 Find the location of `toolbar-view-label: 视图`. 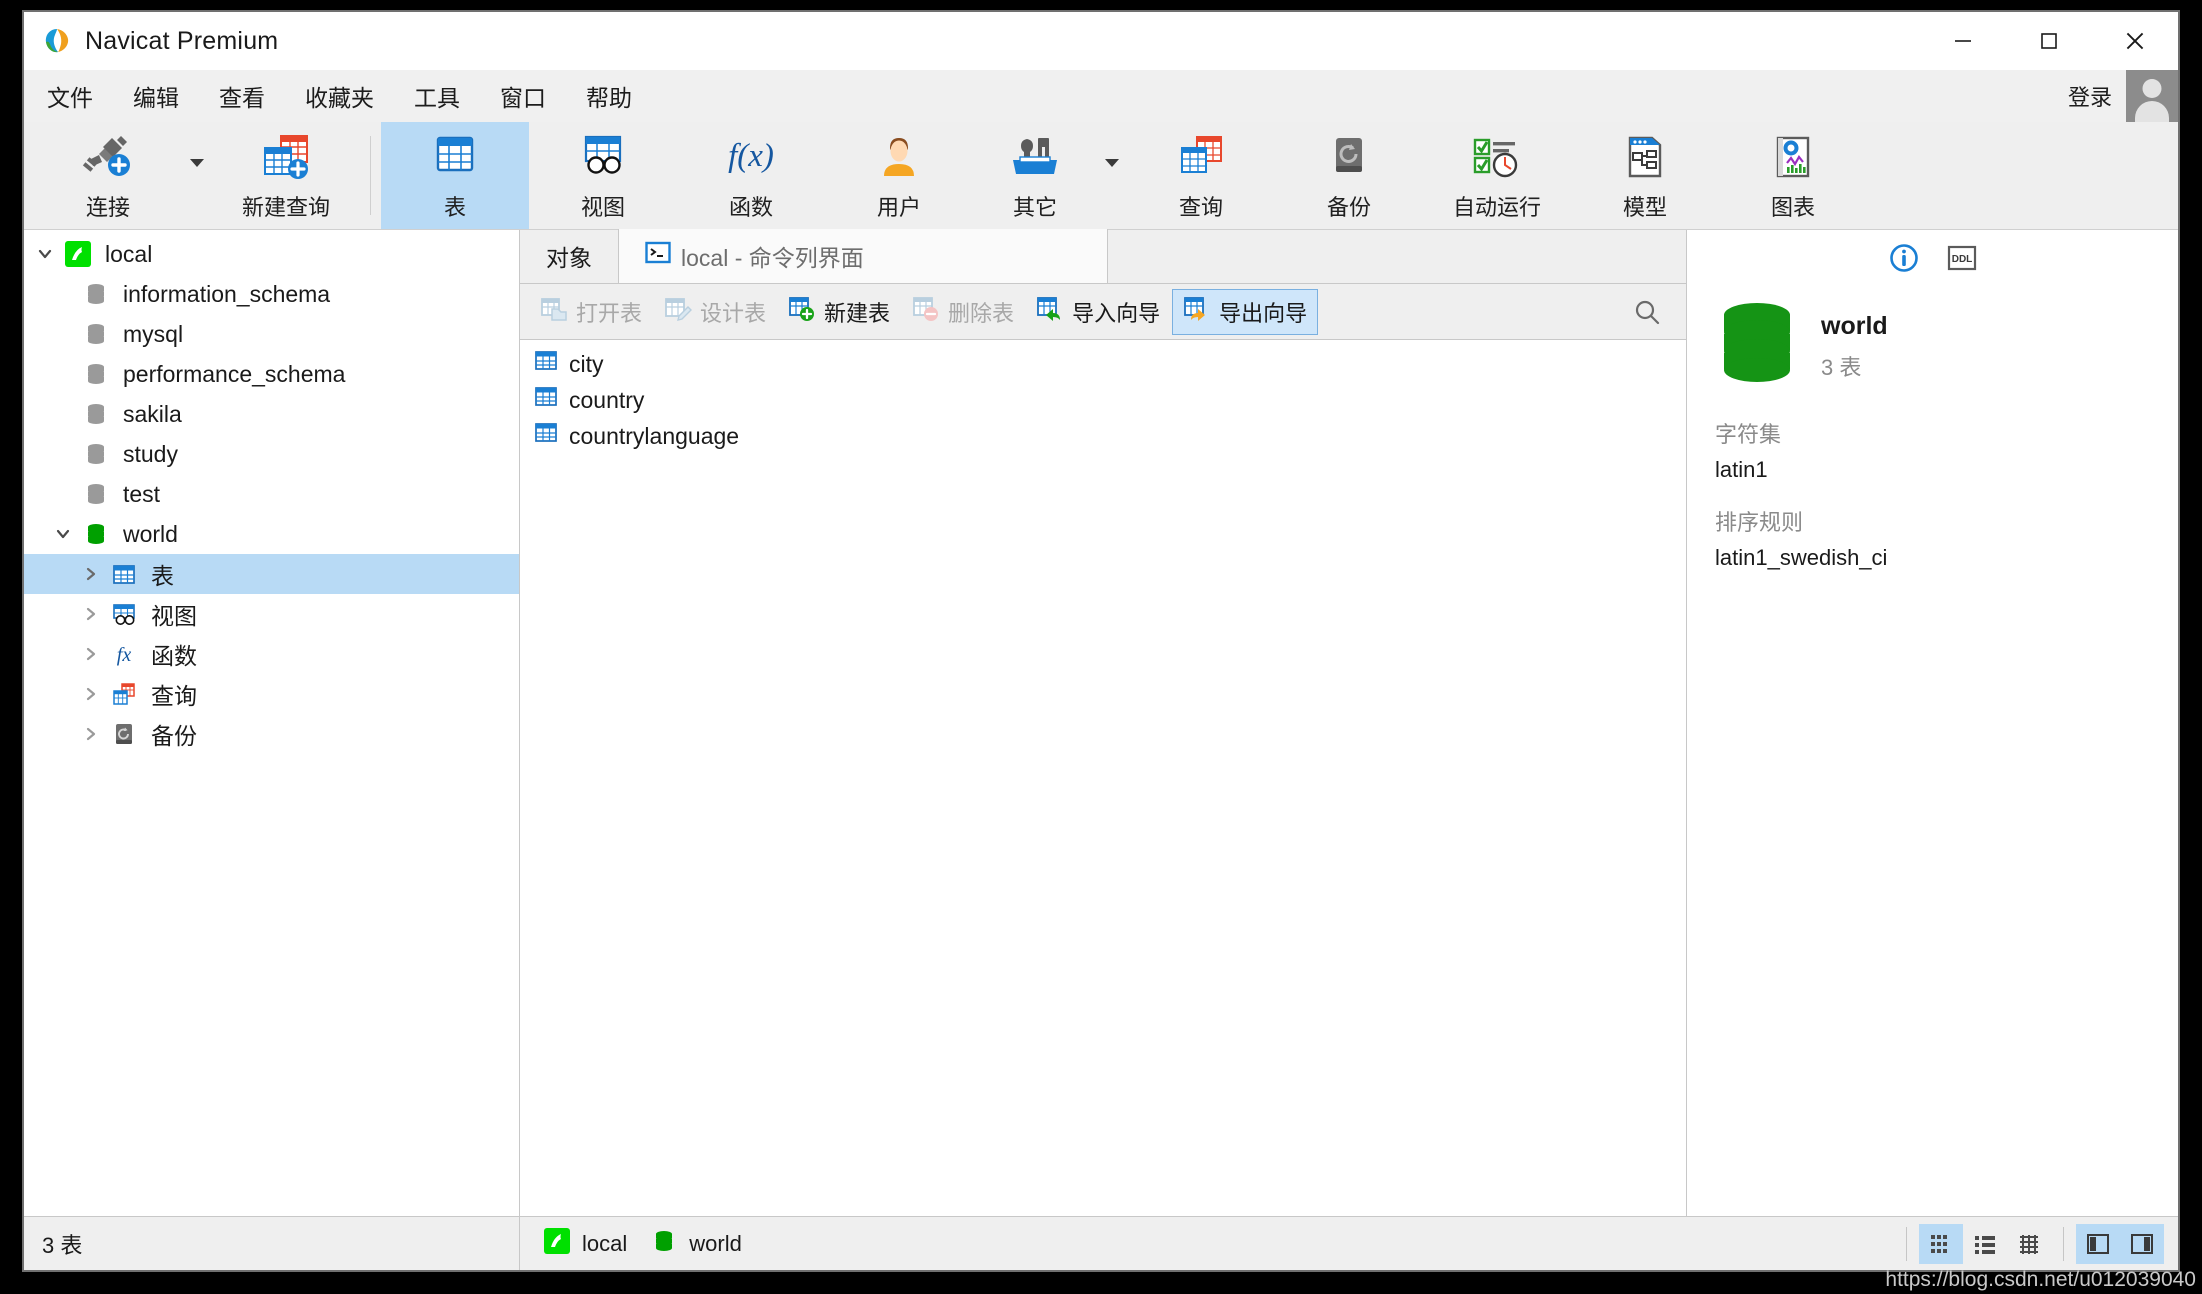

toolbar-view-label: 视图 is located at coordinates (602, 207).